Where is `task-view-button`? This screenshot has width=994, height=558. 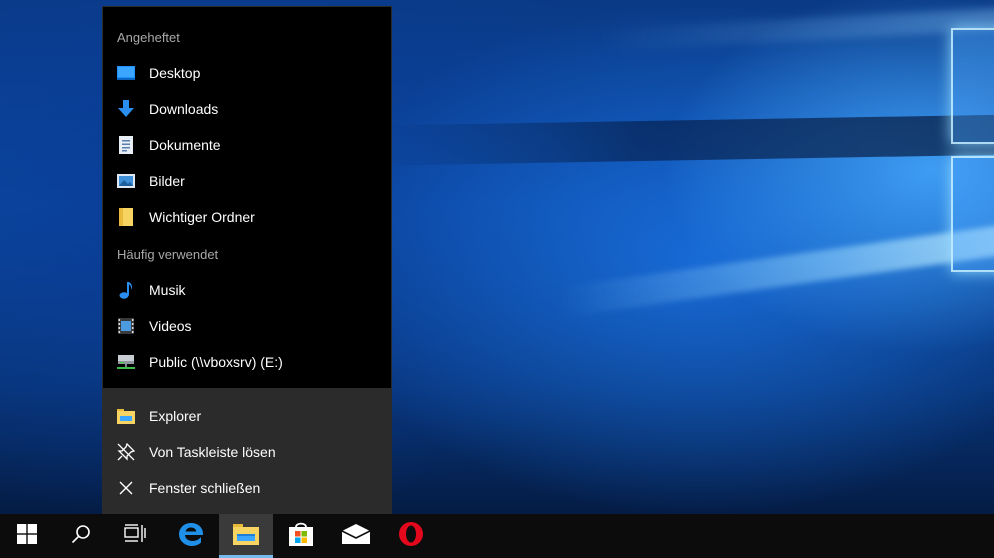
task-view-button is located at coordinates (135, 536).